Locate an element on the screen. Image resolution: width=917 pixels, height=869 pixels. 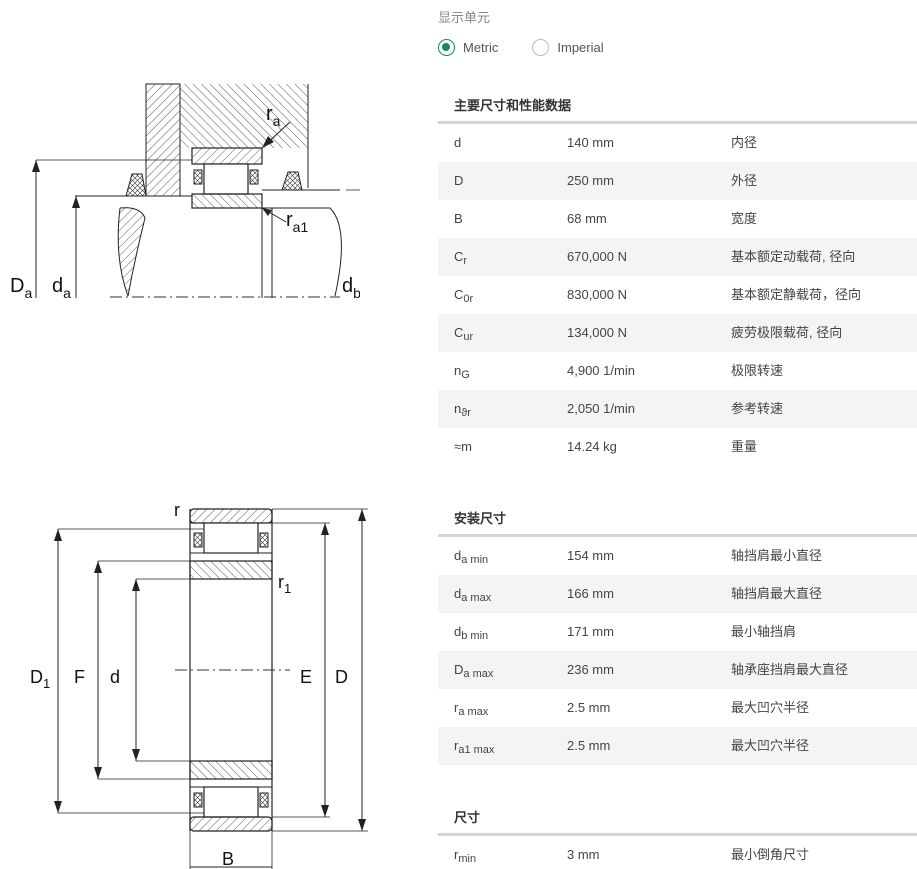
parameter-value: 670,000 N is located at coordinates (597, 256).